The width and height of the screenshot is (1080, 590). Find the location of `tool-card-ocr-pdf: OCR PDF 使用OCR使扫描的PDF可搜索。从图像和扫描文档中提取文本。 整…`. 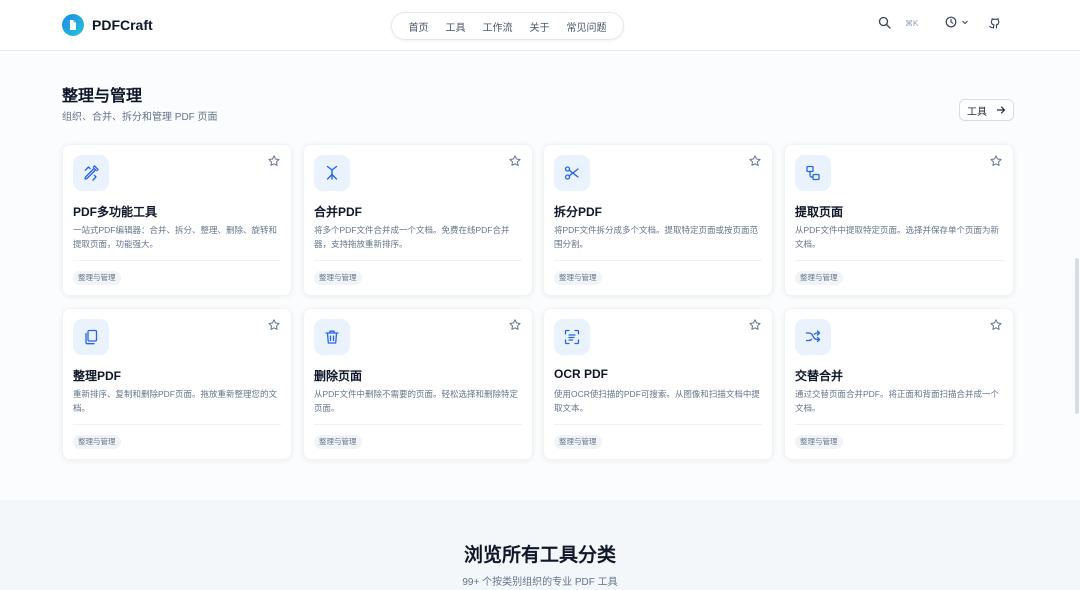

tool-card-ocr-pdf: OCR PDF 使用OCR使扫描的PDF可搜索。从图像和扫描文档中提取文本。 整… is located at coordinates (658, 384).